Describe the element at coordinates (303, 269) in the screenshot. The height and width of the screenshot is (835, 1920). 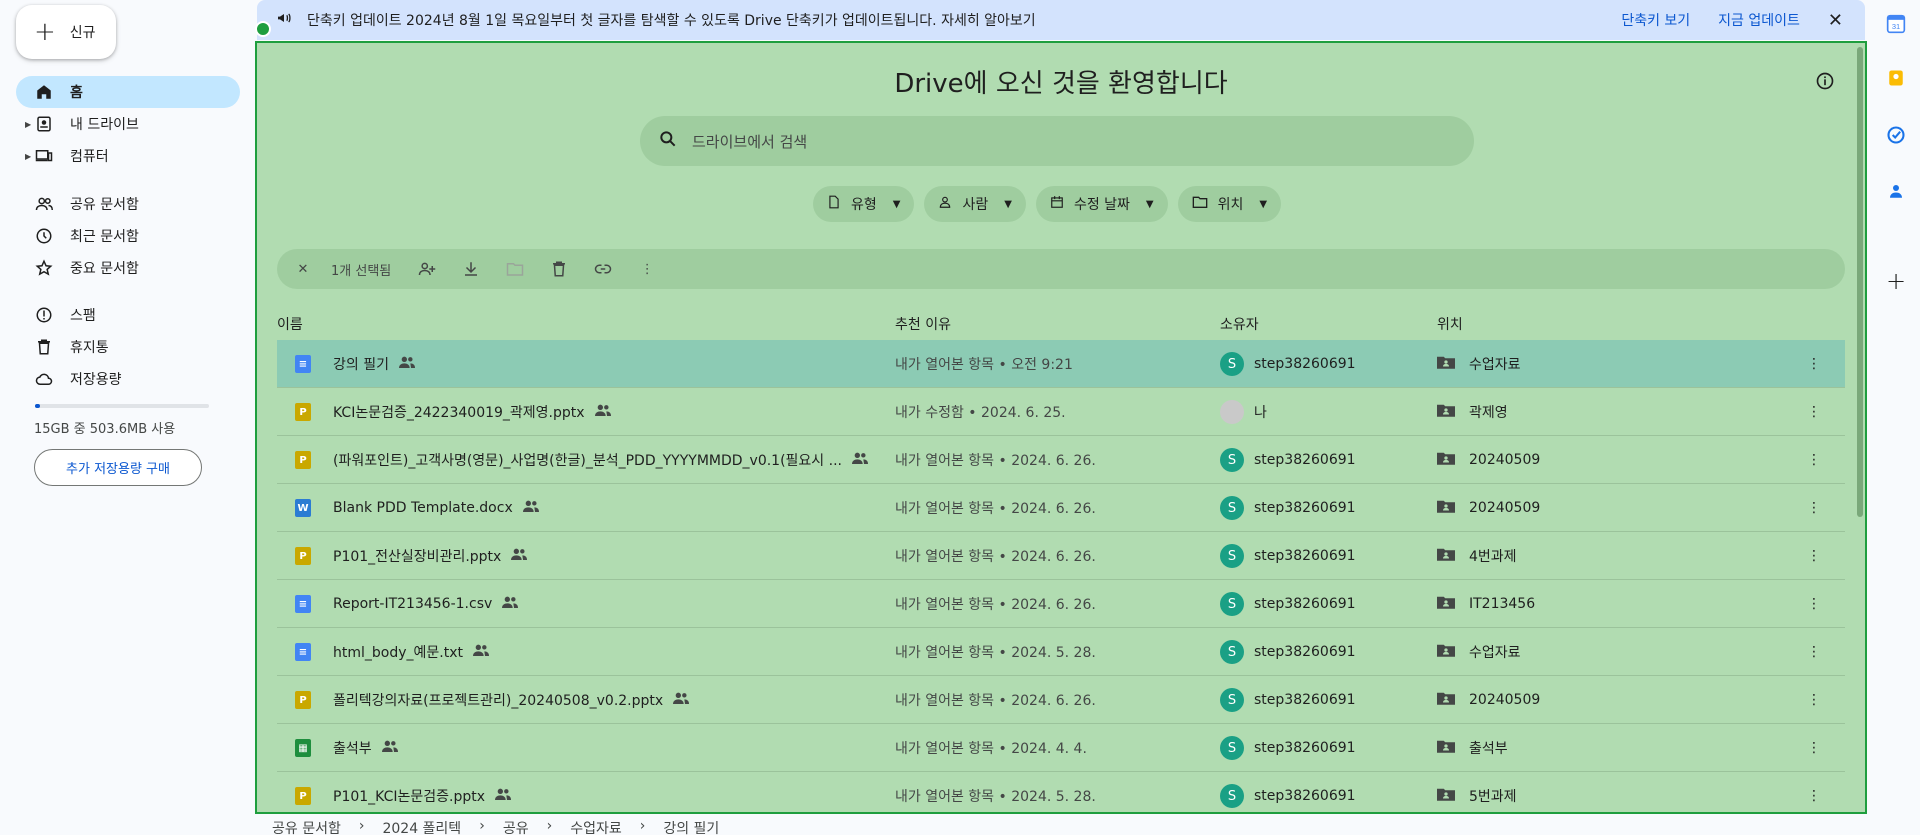
I see `clear-selection-icon: ✕` at that location.